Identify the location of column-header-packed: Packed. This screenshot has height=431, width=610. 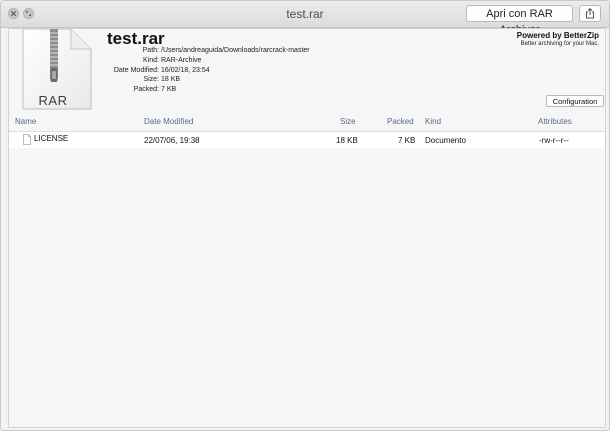
(400, 121).